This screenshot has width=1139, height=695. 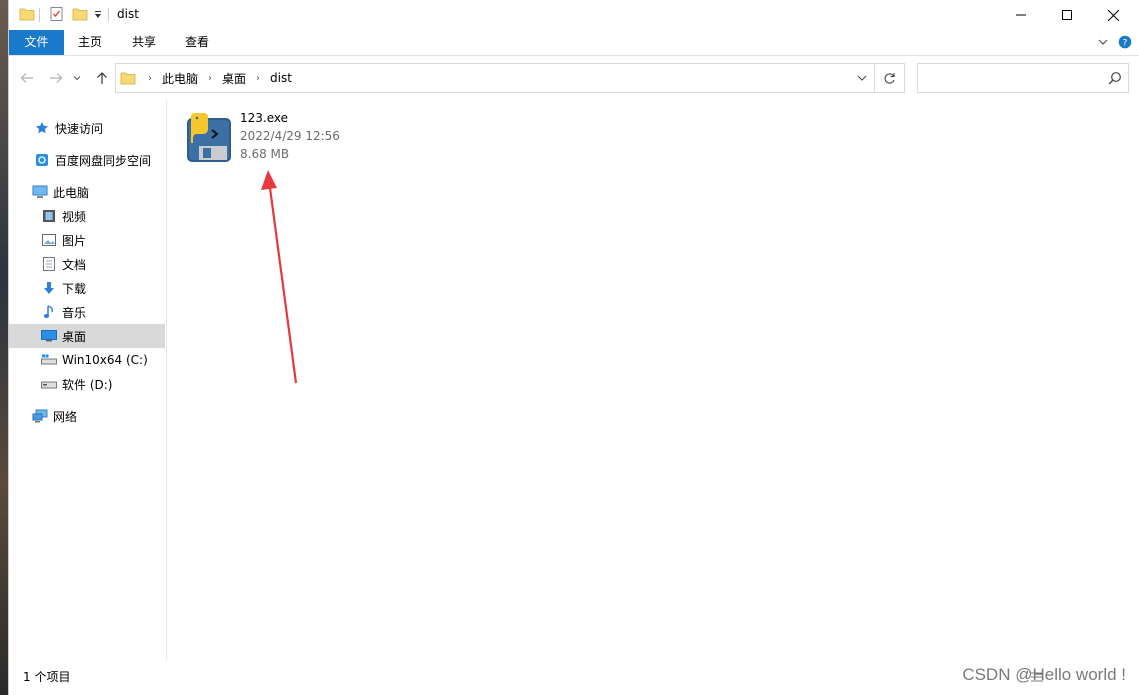 I want to click on breadcrumb: › 此电脑 › 桌面 › dist, so click(x=206, y=78).